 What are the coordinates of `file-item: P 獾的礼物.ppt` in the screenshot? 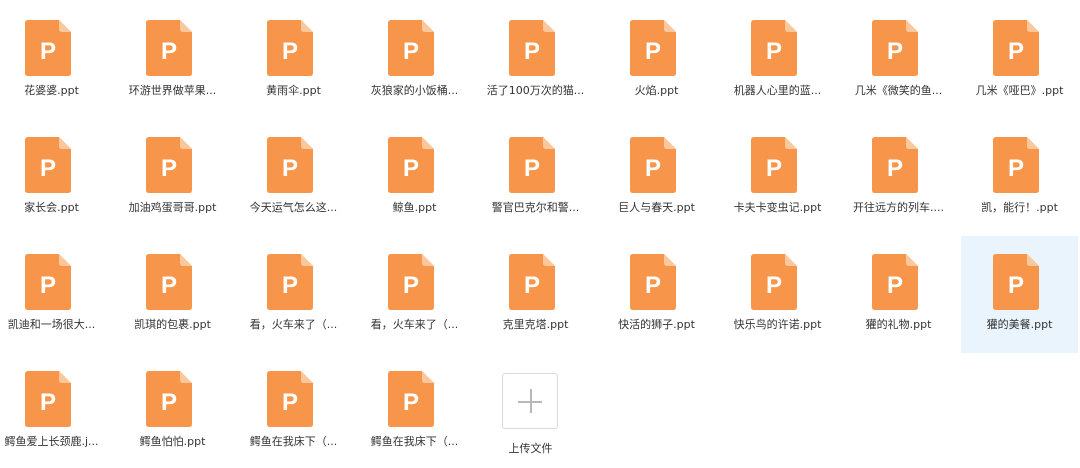 It's located at (898, 294).